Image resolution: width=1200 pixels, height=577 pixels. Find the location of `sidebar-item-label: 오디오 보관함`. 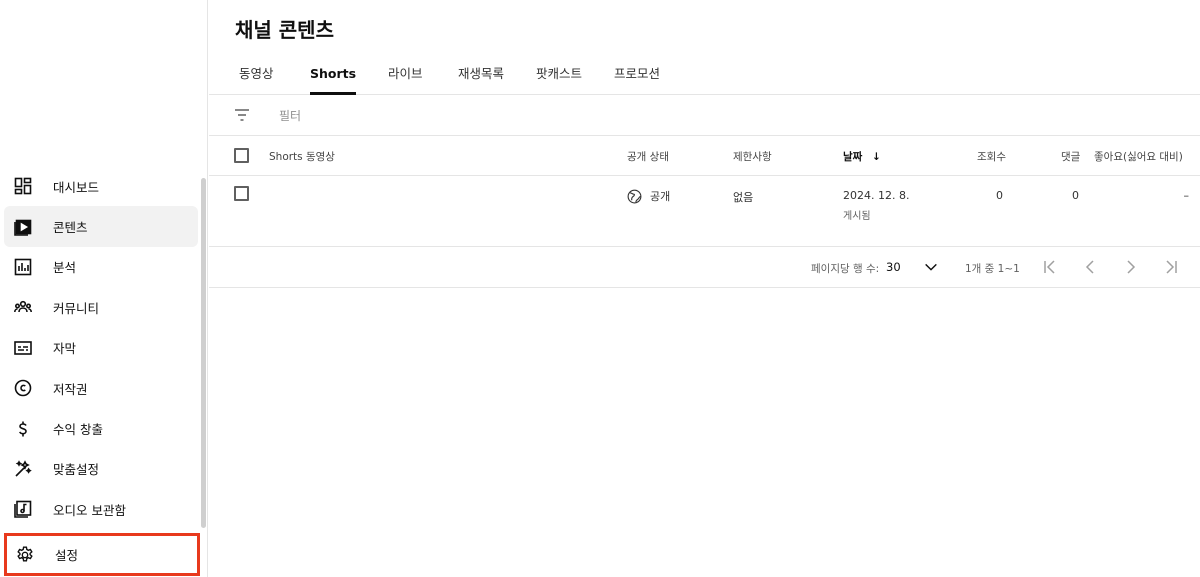

sidebar-item-label: 오디오 보관함 is located at coordinates (89, 510).